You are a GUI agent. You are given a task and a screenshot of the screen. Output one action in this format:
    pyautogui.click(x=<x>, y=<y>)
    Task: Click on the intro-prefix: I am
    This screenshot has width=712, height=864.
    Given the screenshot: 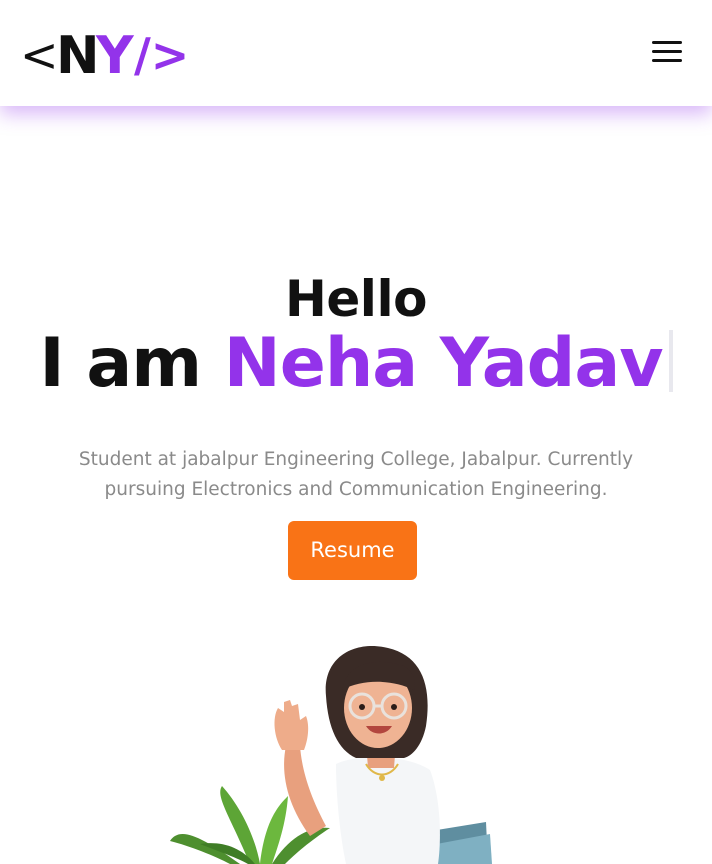 What is the action you would take?
    pyautogui.click(x=131, y=363)
    